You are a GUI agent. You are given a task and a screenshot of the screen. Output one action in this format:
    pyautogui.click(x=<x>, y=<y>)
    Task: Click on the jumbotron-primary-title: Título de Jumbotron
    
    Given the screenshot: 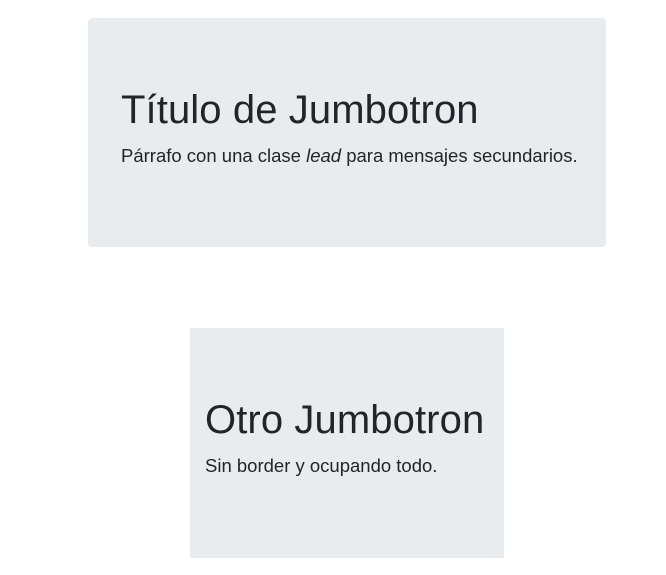 What is the action you would take?
    pyautogui.click(x=300, y=110)
    